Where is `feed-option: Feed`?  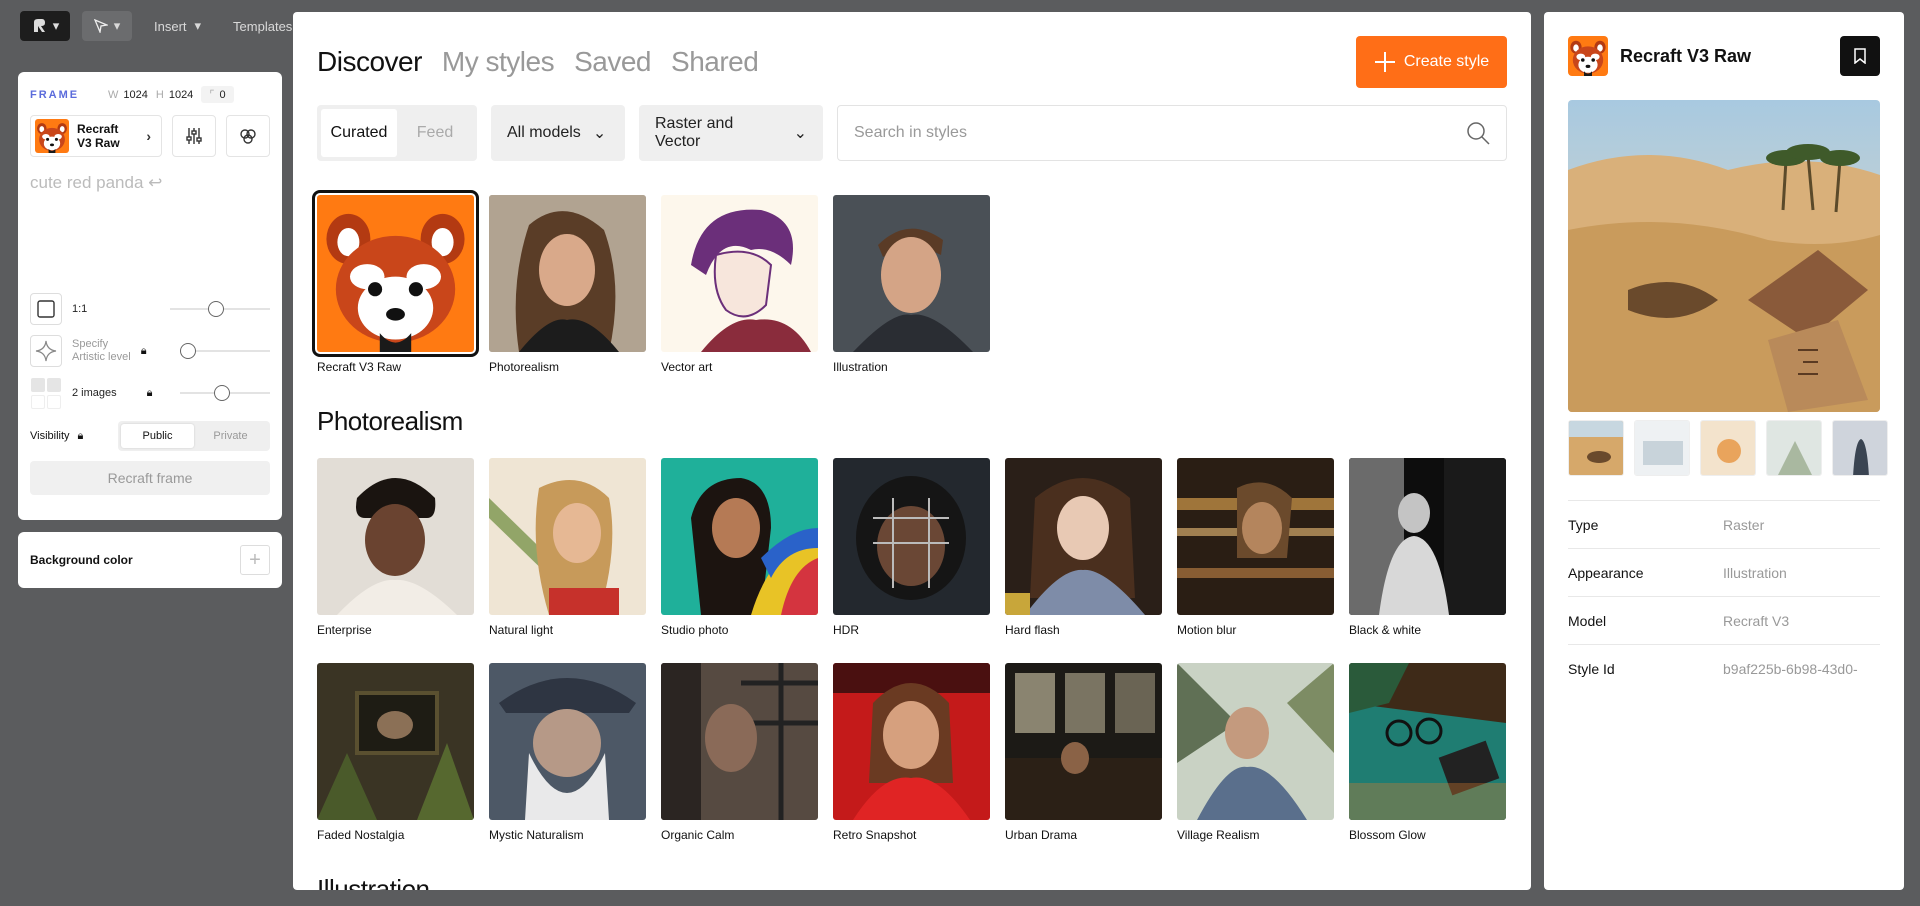 feed-option: Feed is located at coordinates (435, 133).